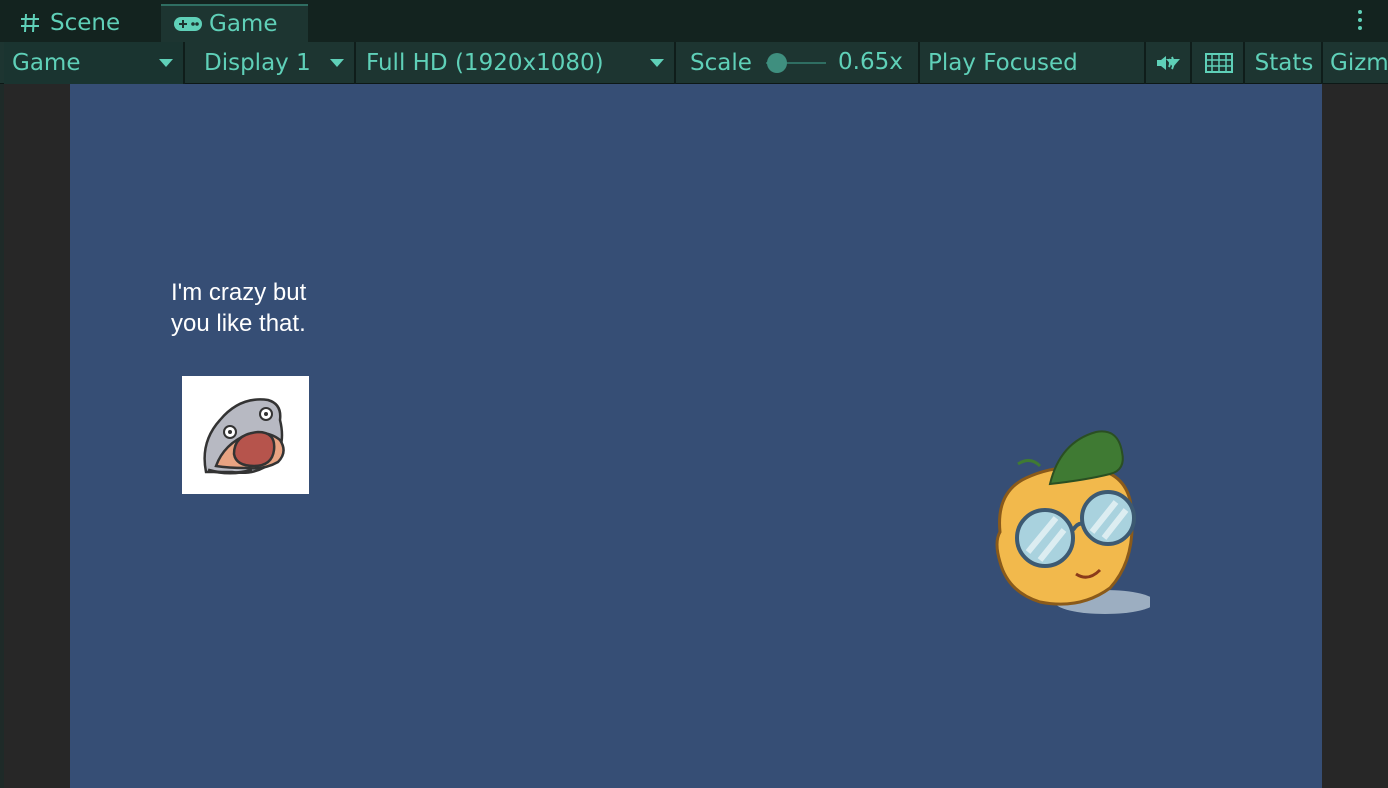  Describe the element at coordinates (694, 21) in the screenshot. I see `editor-tab-bar: Scene Game` at that location.